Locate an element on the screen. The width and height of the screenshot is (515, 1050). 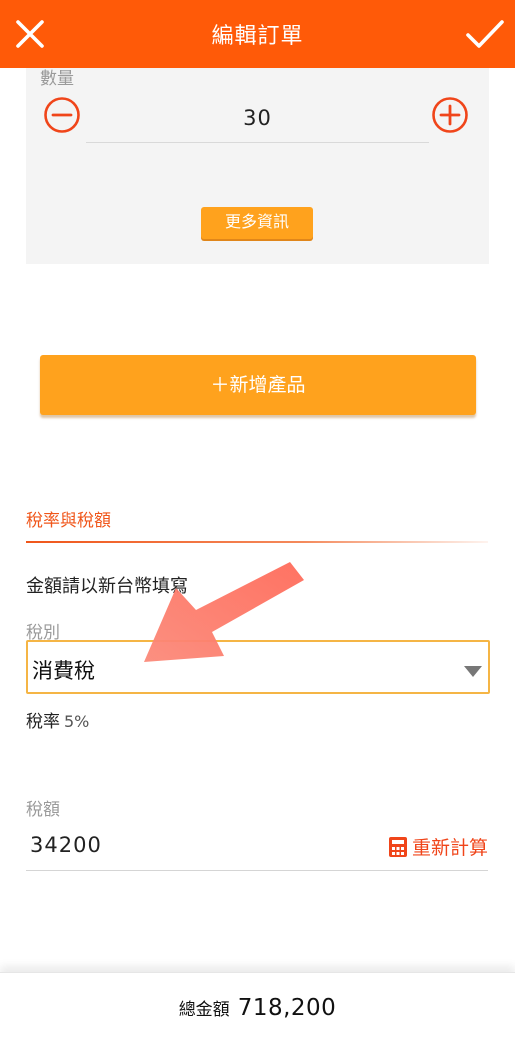
calculator-icon is located at coordinates (397, 846).